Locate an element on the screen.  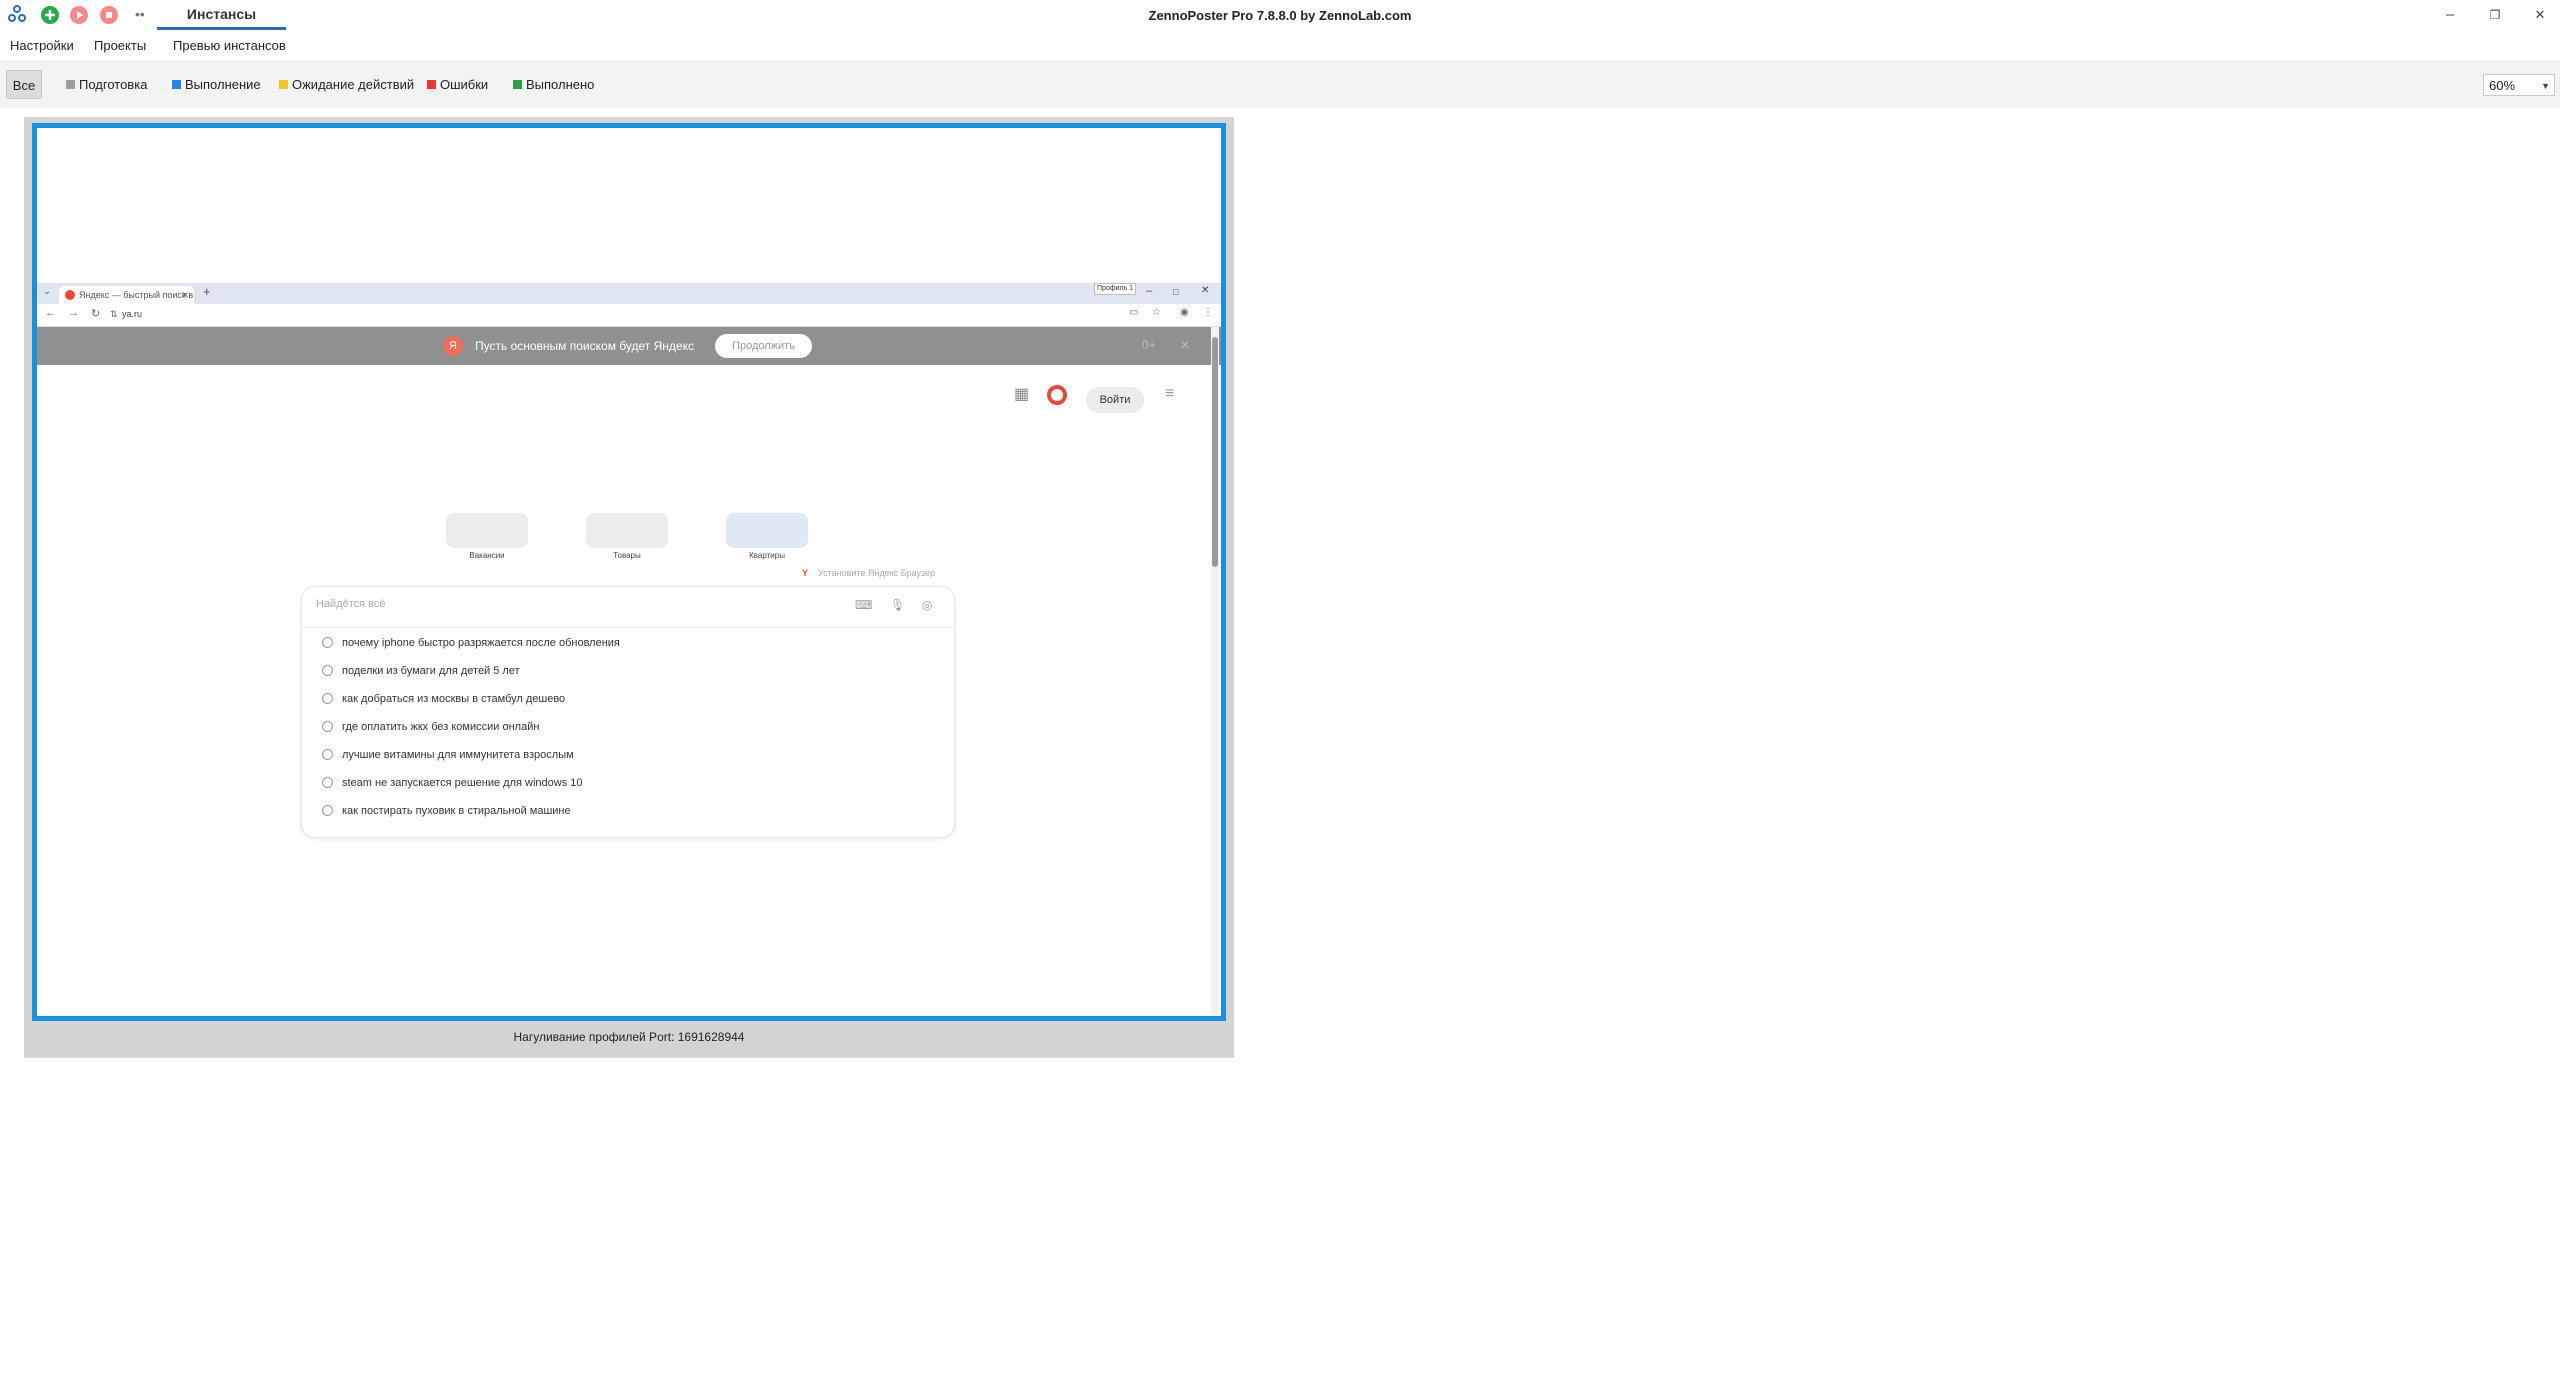
yandex-browser-icon: Y is located at coordinates (805, 573).